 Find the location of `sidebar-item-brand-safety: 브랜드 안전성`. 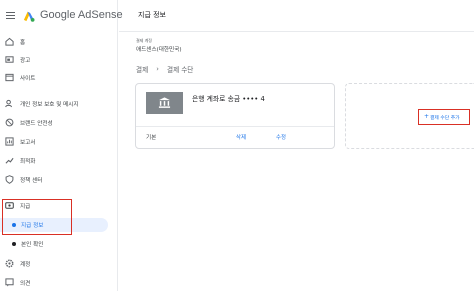

sidebar-item-brand-safety: 브랜드 안전성 is located at coordinates (59, 123).